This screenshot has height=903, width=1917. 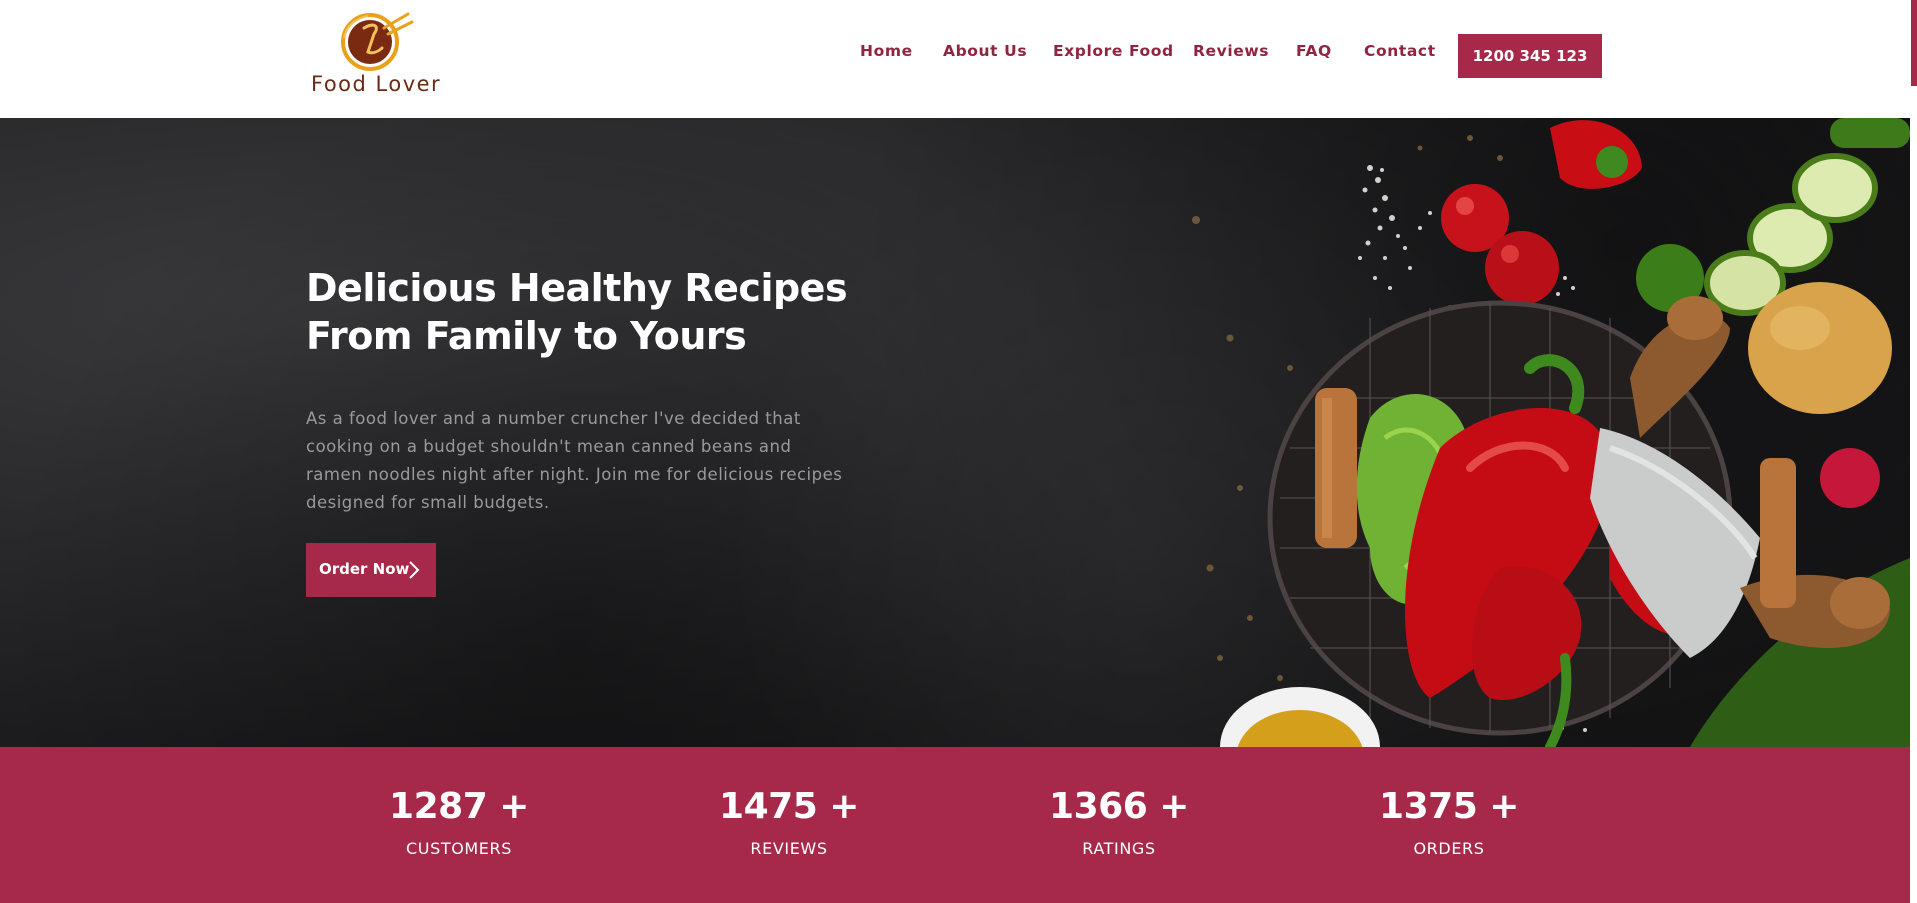 I want to click on hero-title-line-1: Delicious Healthy Recipes, so click(x=577, y=288).